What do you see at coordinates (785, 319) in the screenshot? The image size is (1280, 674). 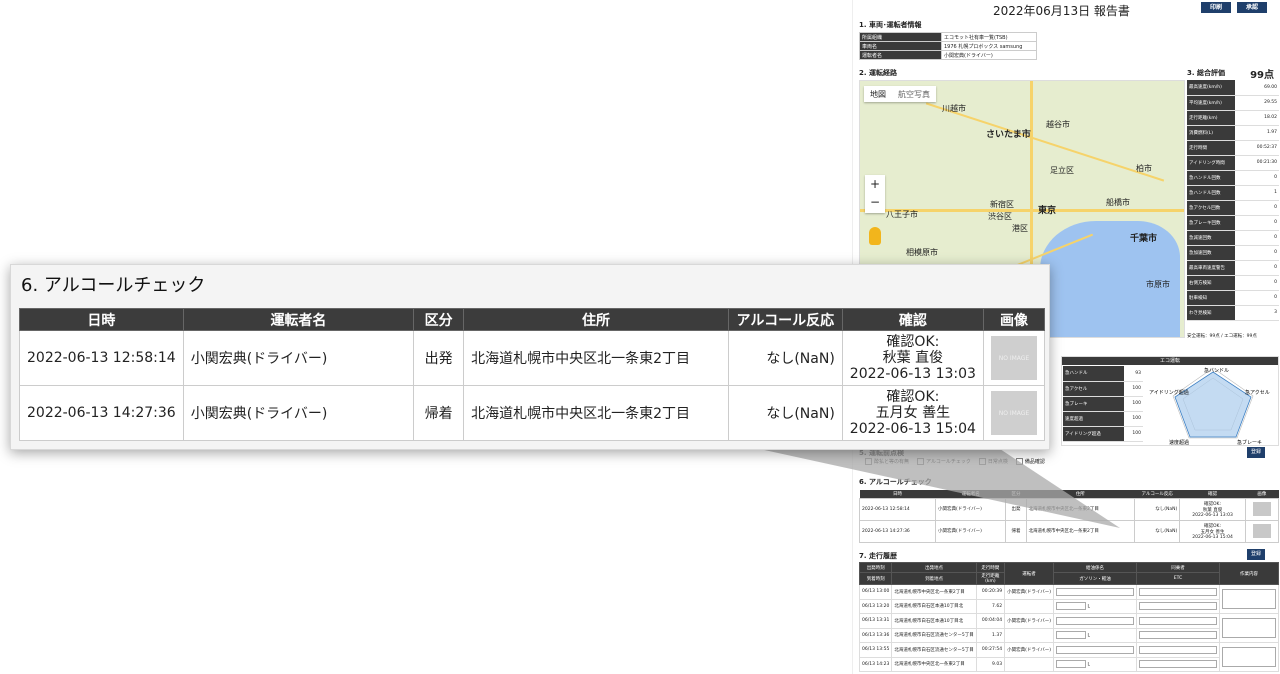 I see `col-reaction: アルコール反応` at bounding box center [785, 319].